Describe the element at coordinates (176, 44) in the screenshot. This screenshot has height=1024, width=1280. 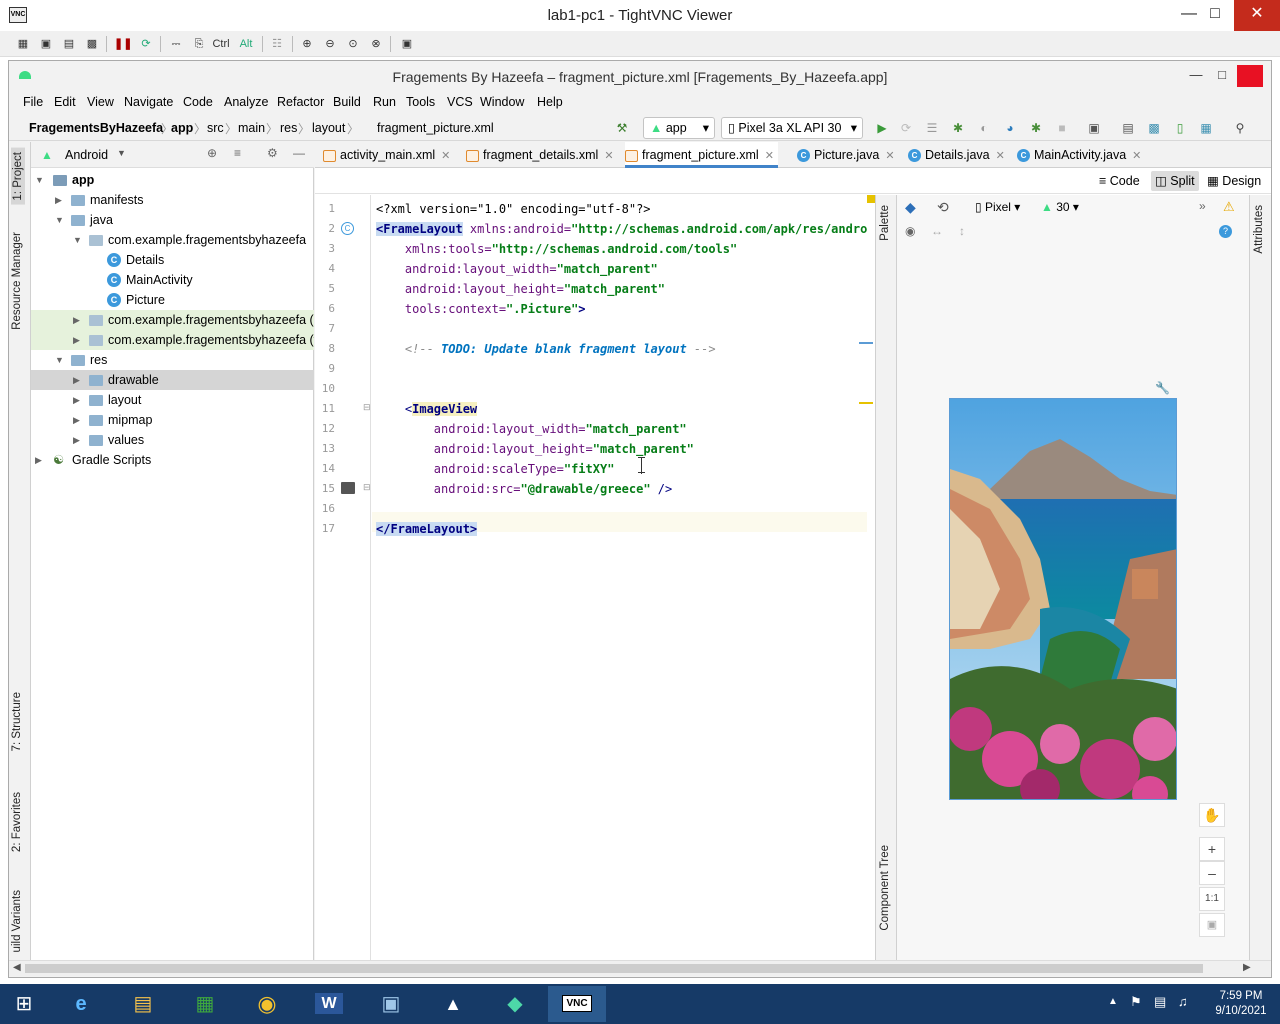
I see `ctrl-alt-del-icon: ⎓` at that location.